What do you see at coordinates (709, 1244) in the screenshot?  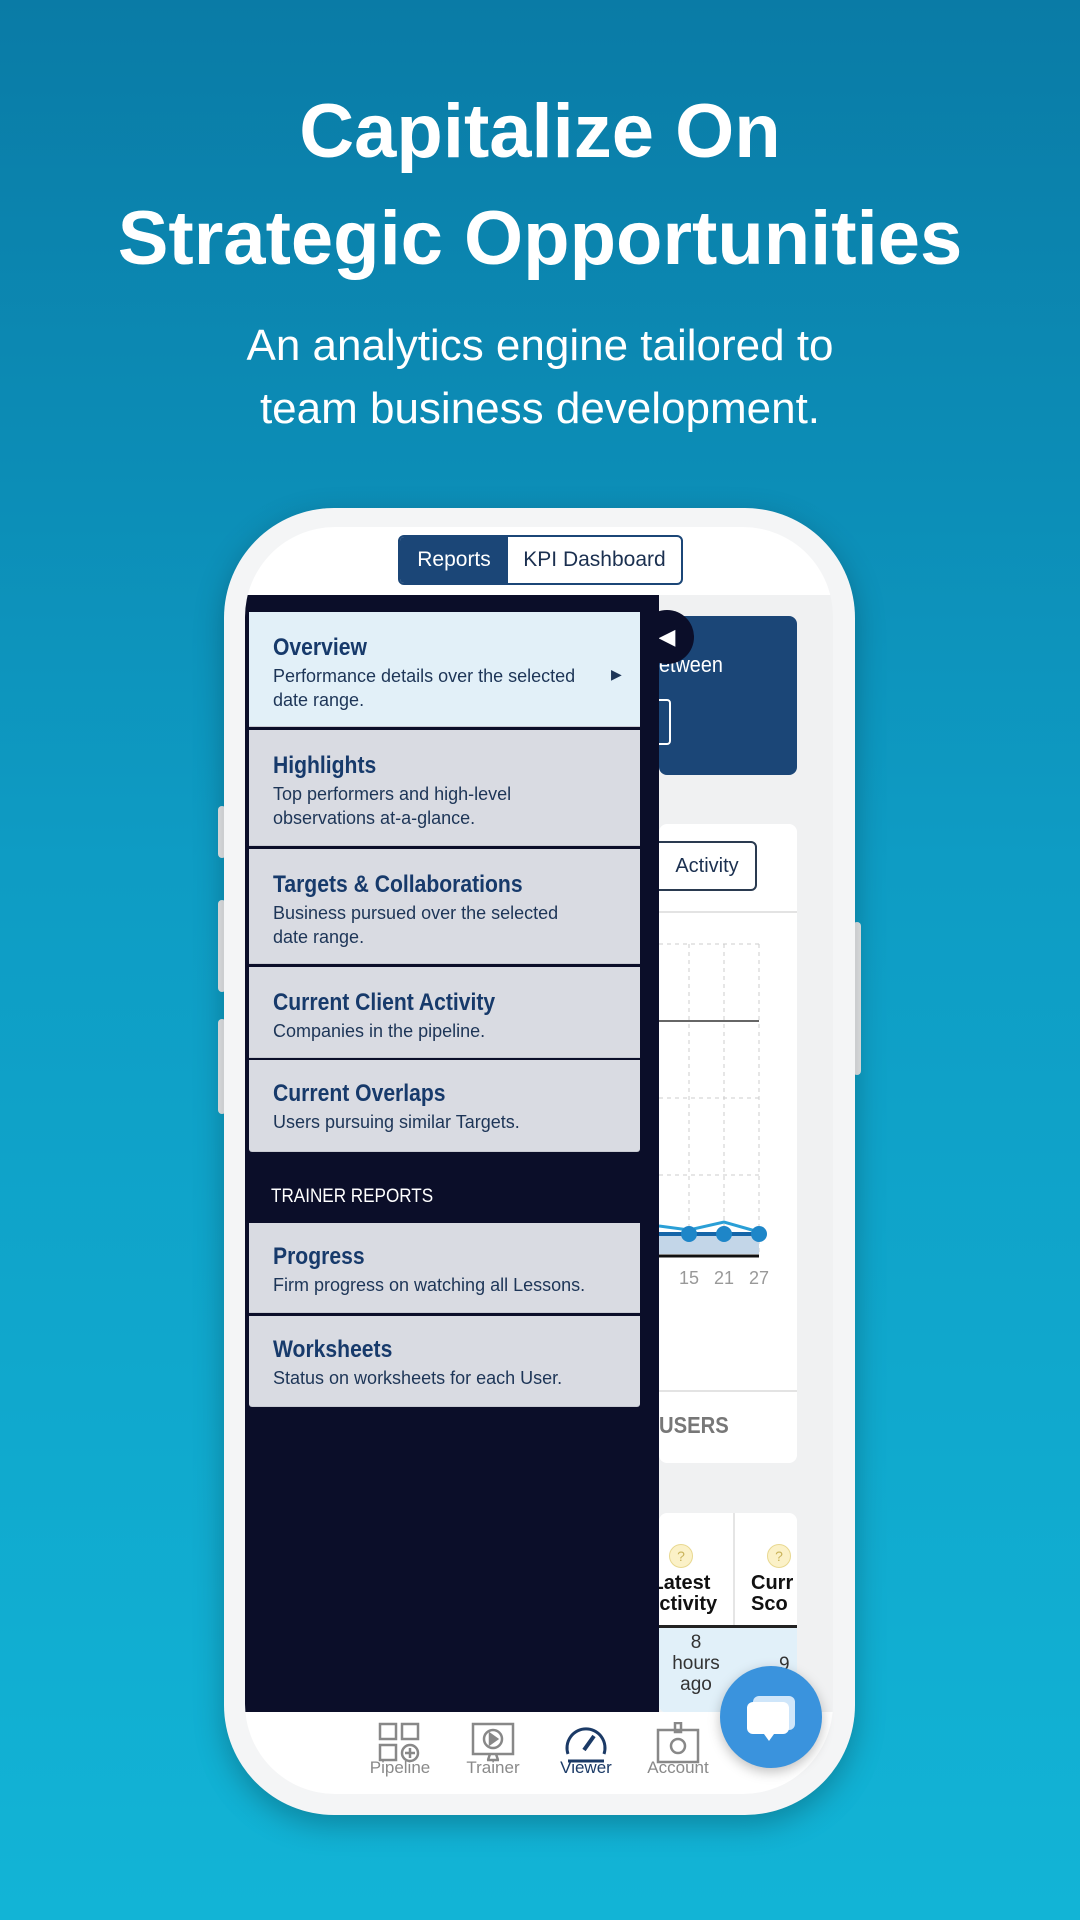 I see `area-fill` at bounding box center [709, 1244].